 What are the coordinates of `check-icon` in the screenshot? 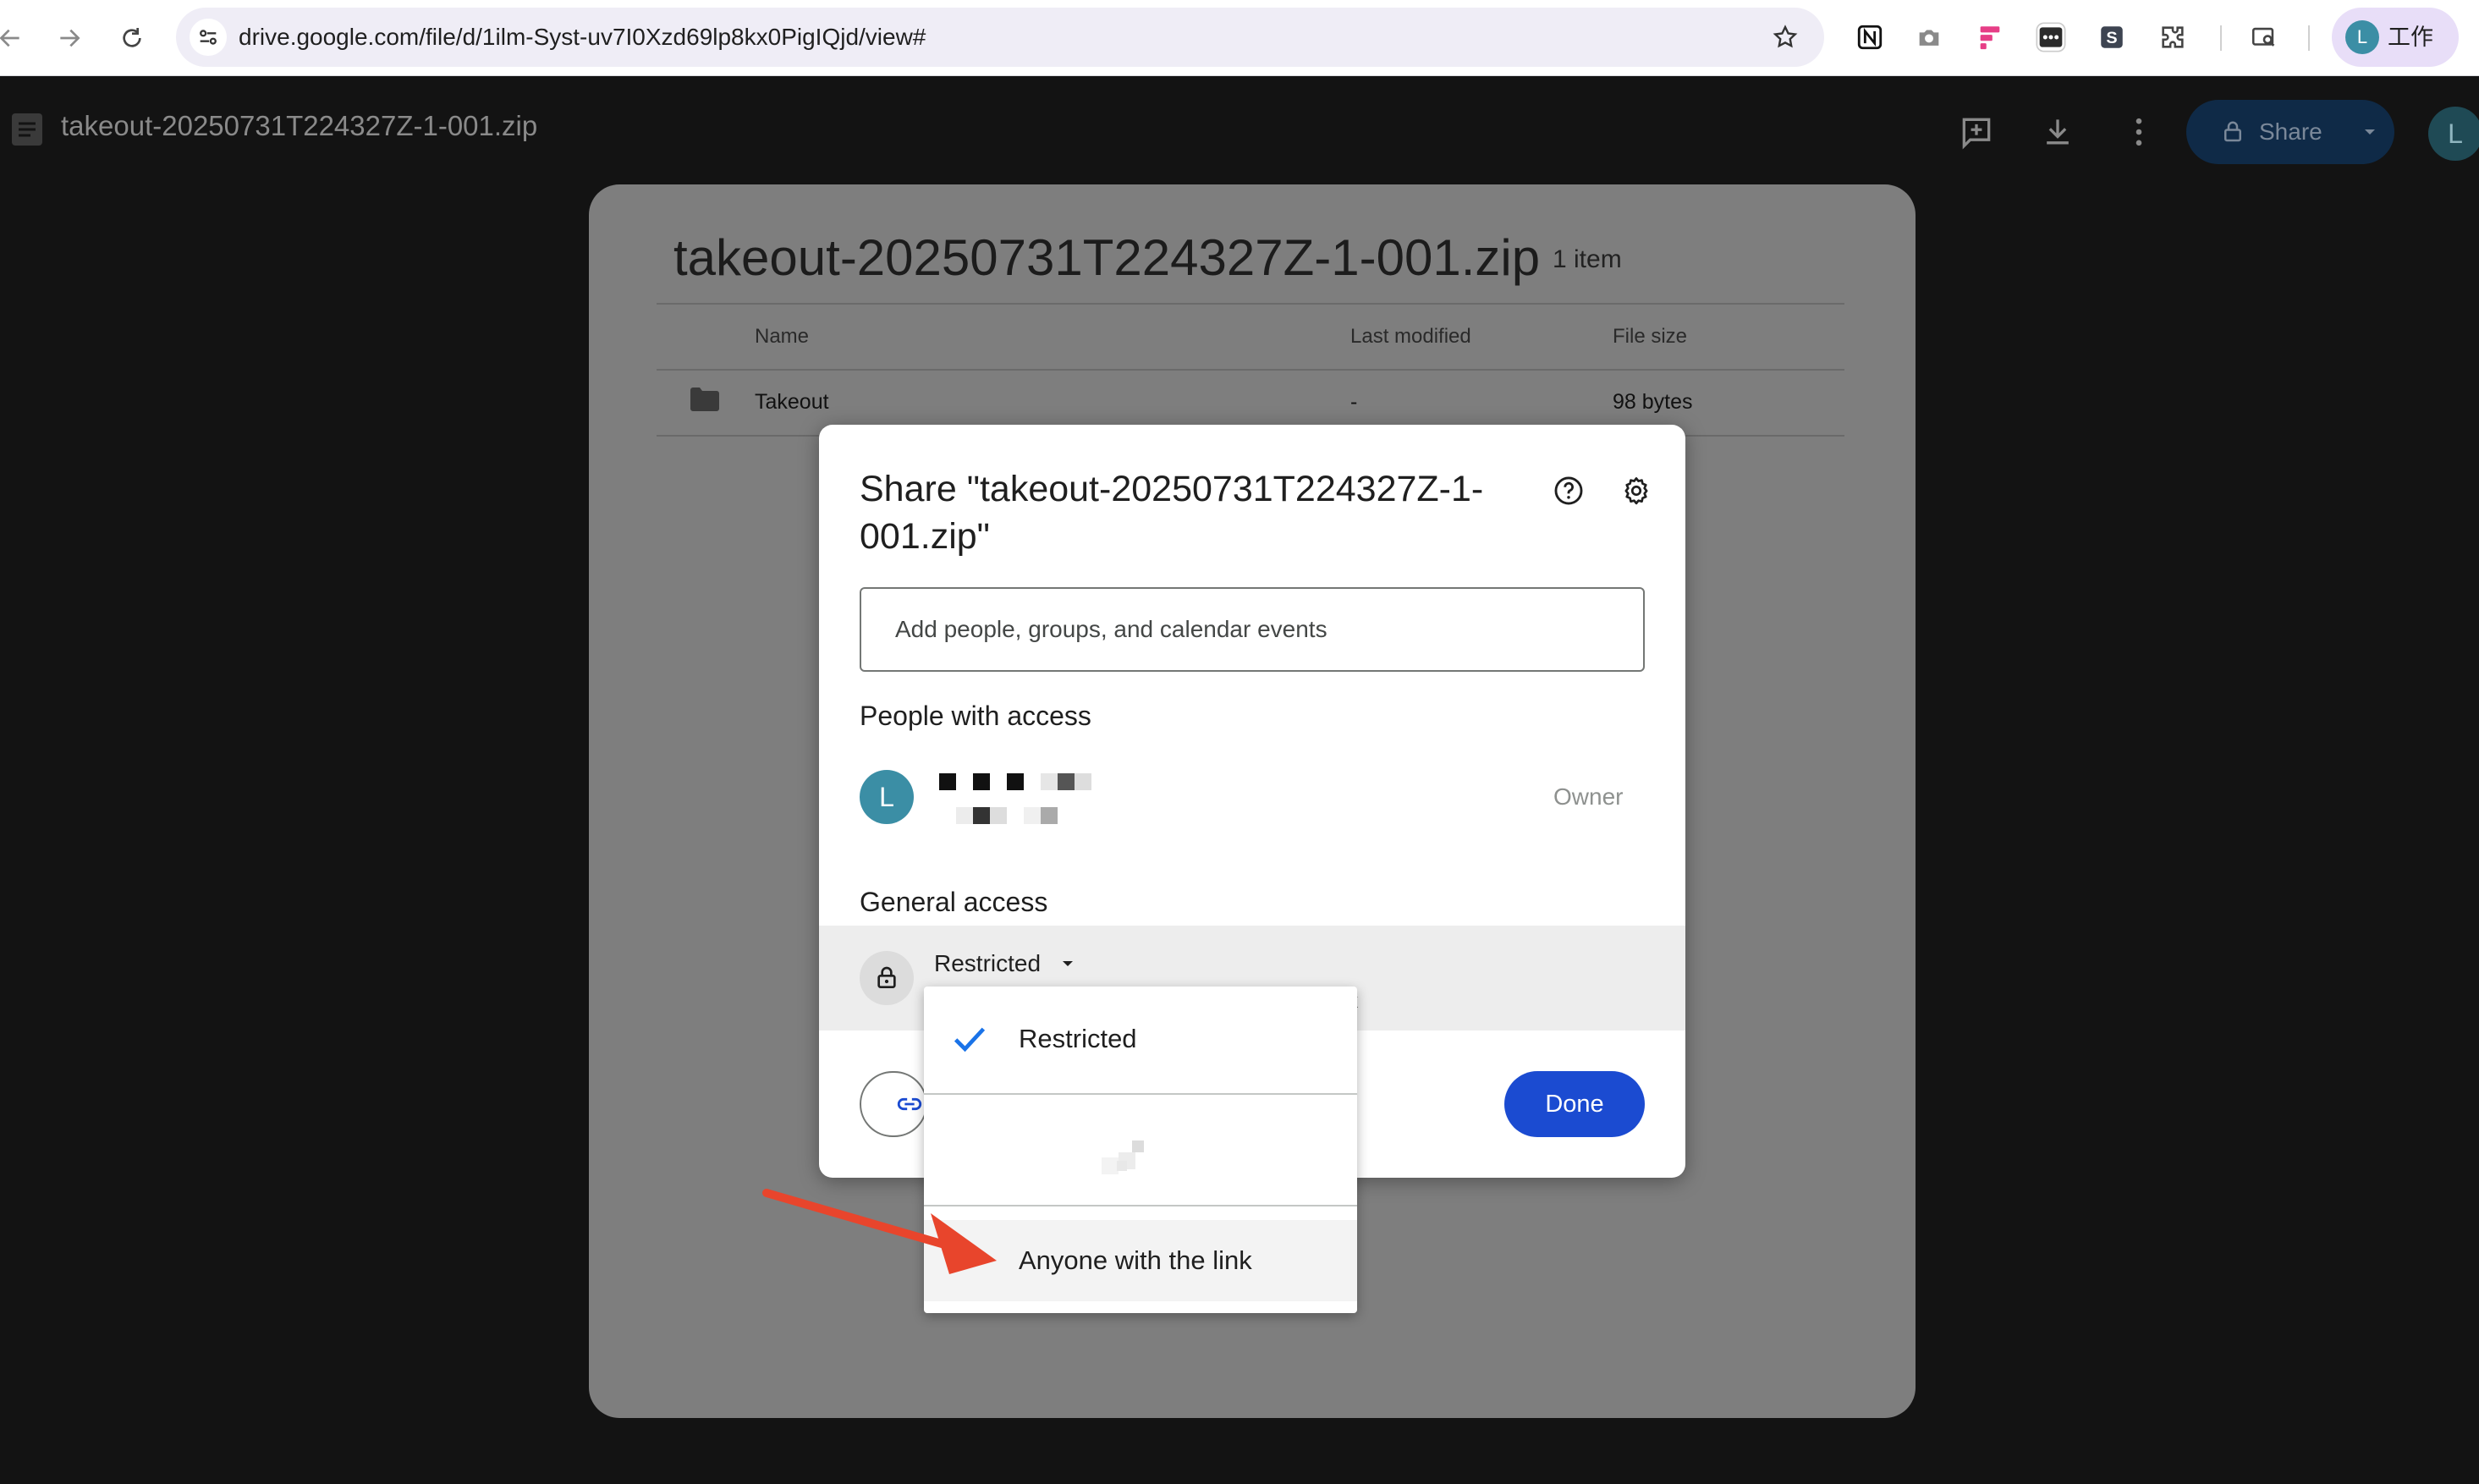 It's located at (969, 1039).